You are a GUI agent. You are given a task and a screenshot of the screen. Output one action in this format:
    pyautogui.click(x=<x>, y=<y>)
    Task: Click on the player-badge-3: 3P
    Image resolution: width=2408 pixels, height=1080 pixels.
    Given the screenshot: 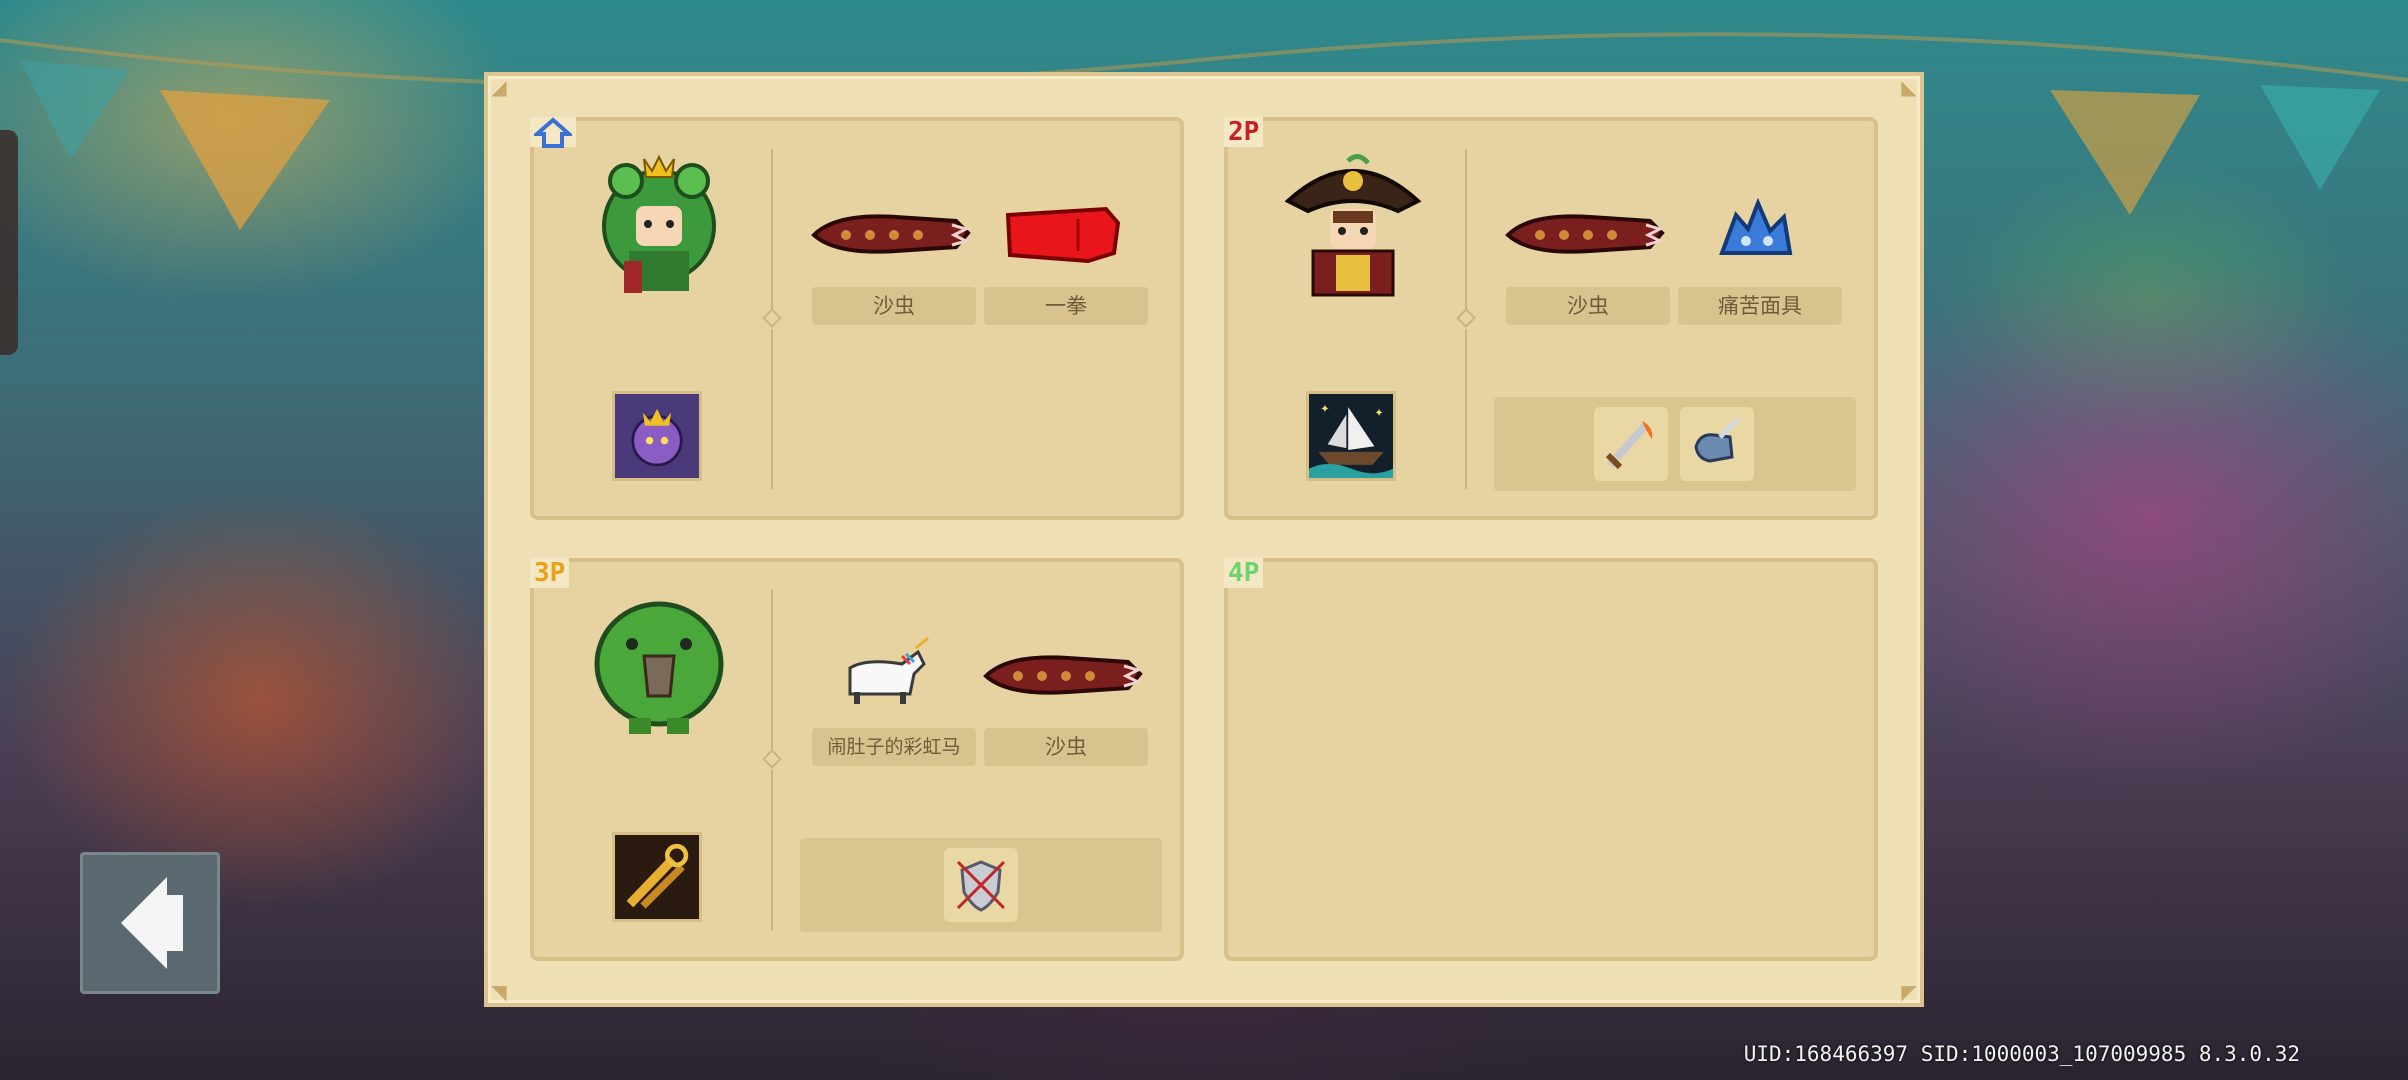 What is the action you would take?
    pyautogui.click(x=550, y=573)
    